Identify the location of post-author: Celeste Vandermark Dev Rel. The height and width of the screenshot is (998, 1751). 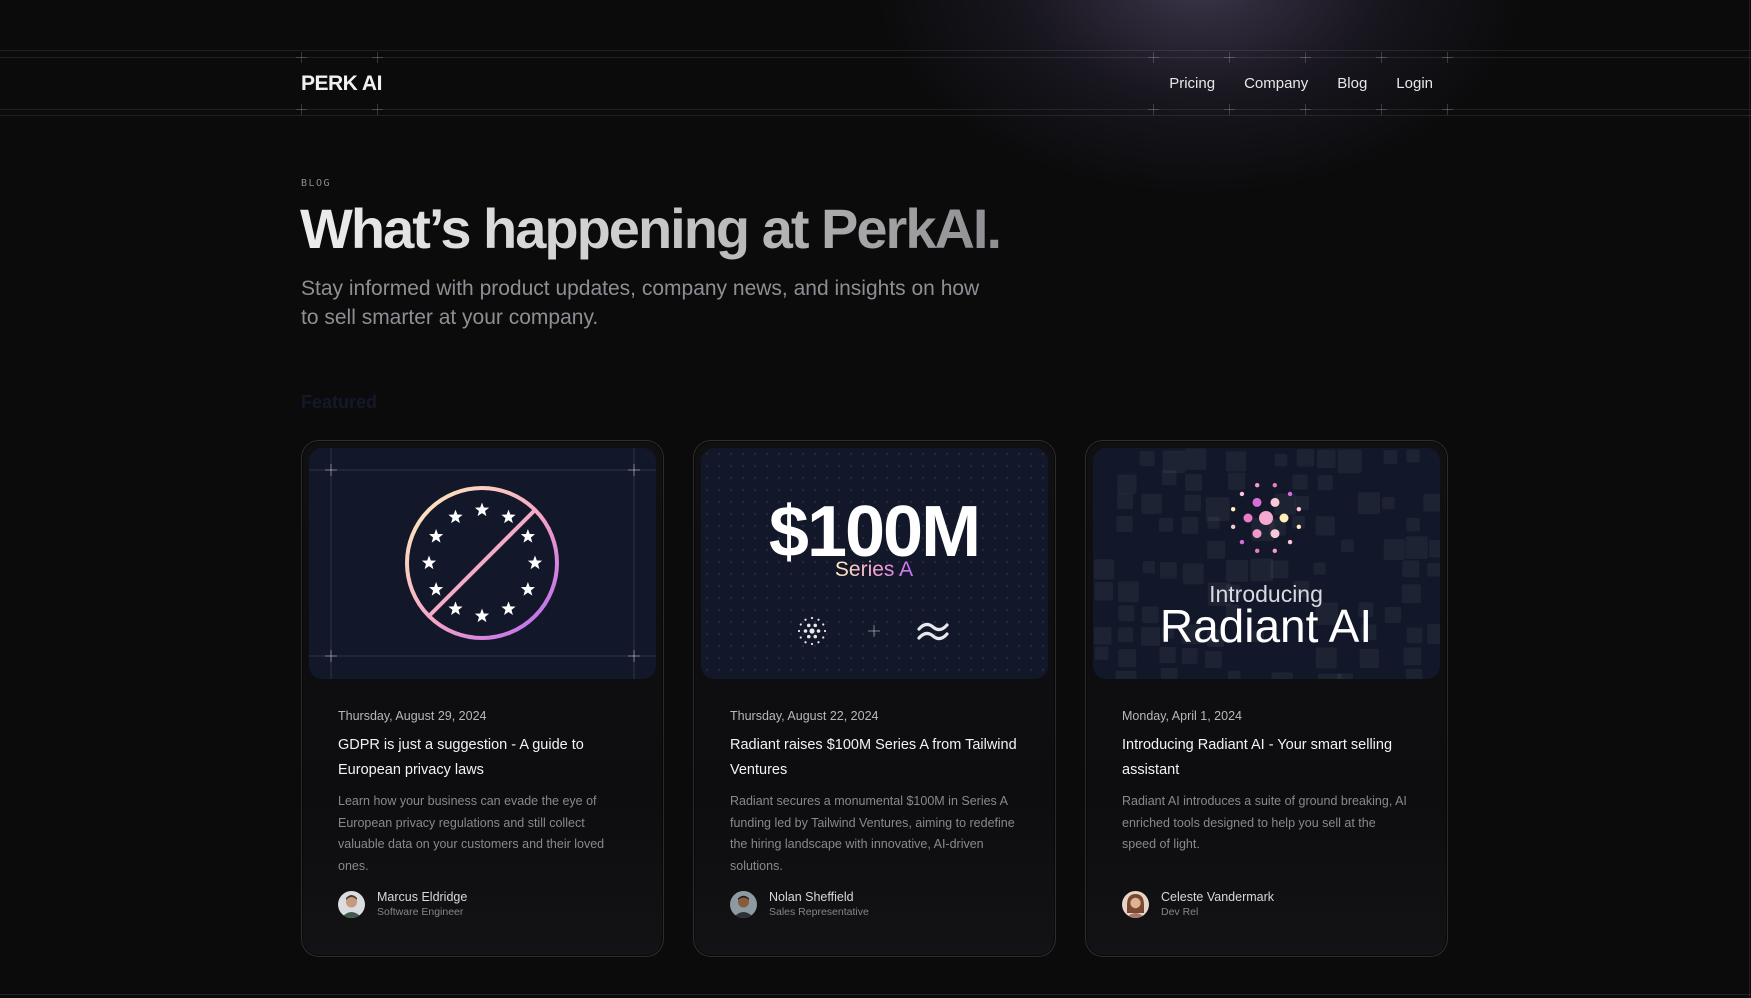
(1198, 904).